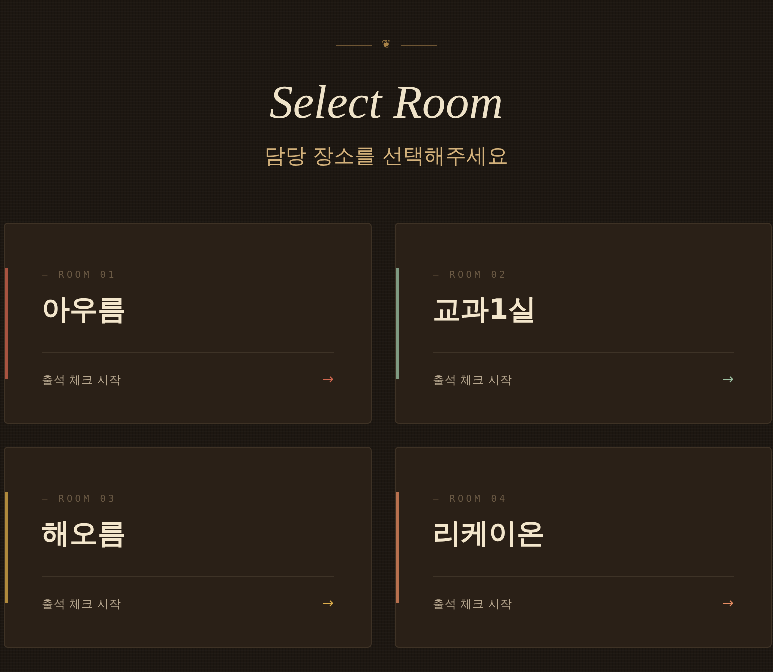  Describe the element at coordinates (386, 156) in the screenshot. I see `page-subtitle: 담당 장소를 선택해주세요` at that location.